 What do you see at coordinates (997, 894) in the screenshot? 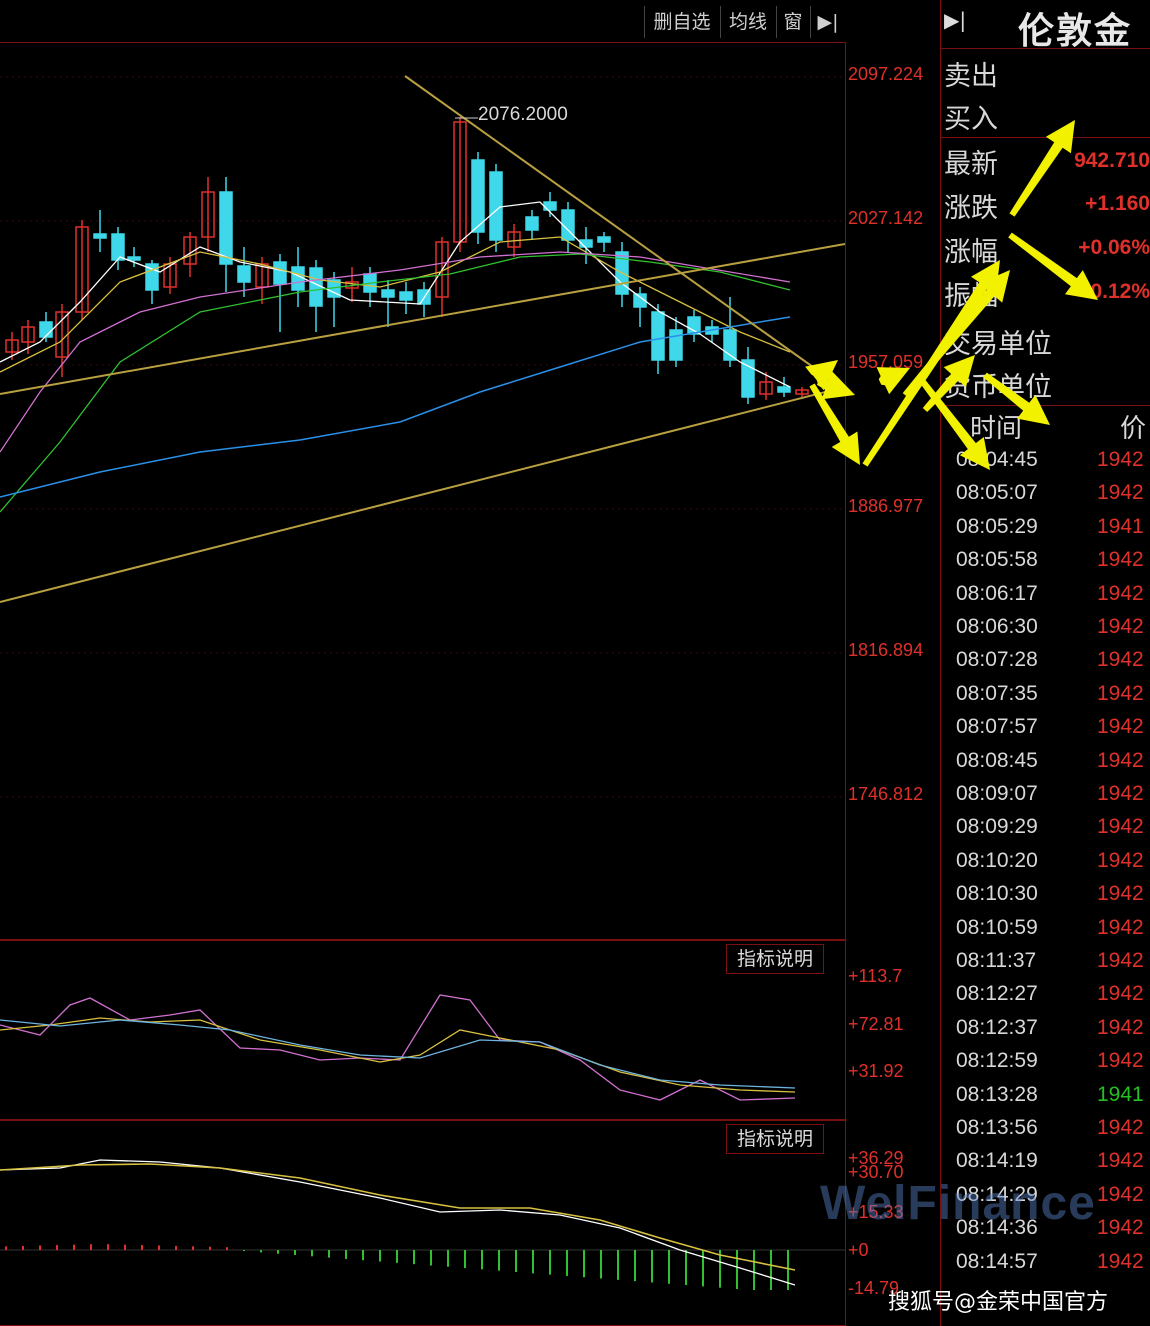
I see `tick-time: 08:10:30` at bounding box center [997, 894].